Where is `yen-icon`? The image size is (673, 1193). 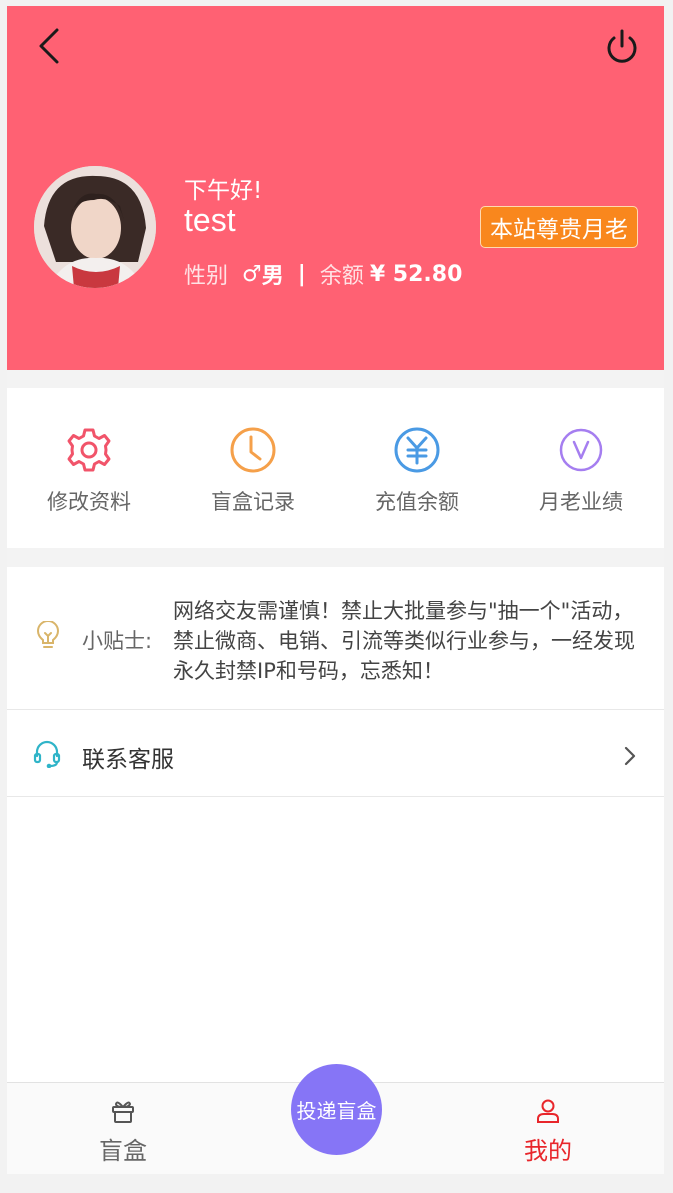 yen-icon is located at coordinates (417, 450).